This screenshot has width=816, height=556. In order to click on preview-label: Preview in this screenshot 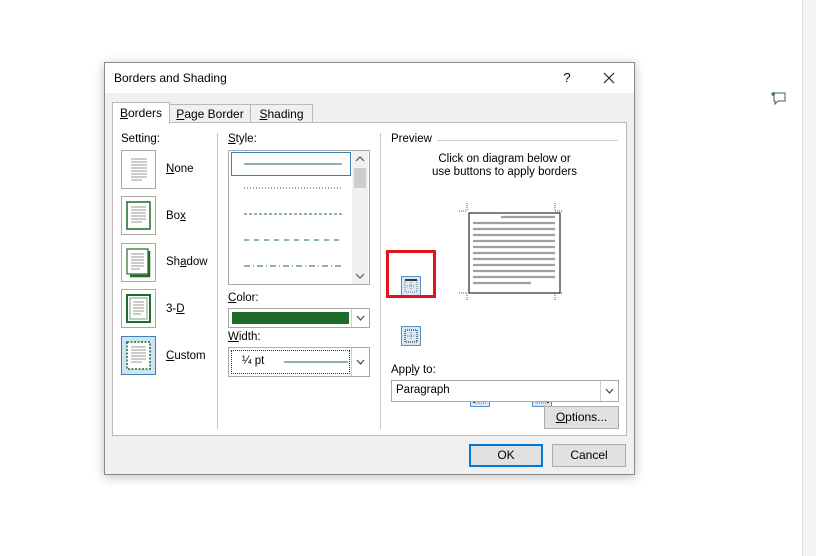, I will do `click(411, 139)`.